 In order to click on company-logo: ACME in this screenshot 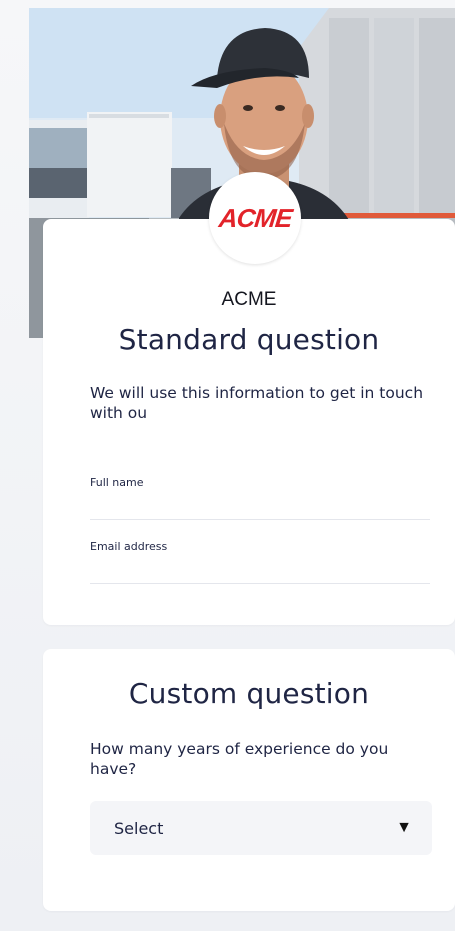, I will do `click(255, 218)`.